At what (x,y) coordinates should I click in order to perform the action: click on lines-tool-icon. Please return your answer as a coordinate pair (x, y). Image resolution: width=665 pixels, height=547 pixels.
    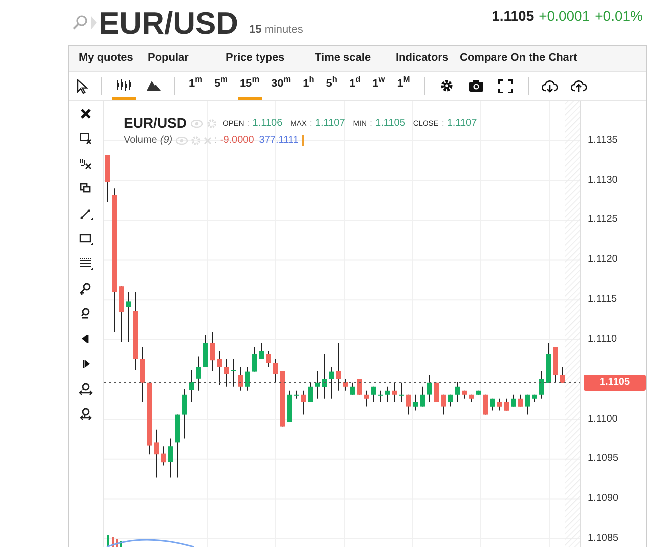
    Looking at the image, I should click on (86, 264).